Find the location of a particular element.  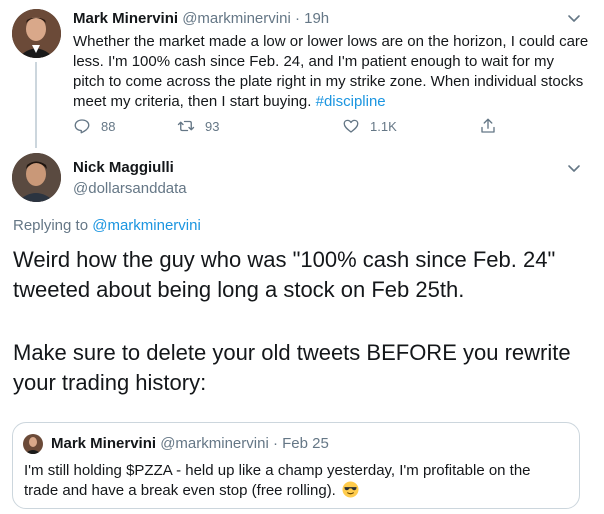

share-icon is located at coordinates (488, 125).